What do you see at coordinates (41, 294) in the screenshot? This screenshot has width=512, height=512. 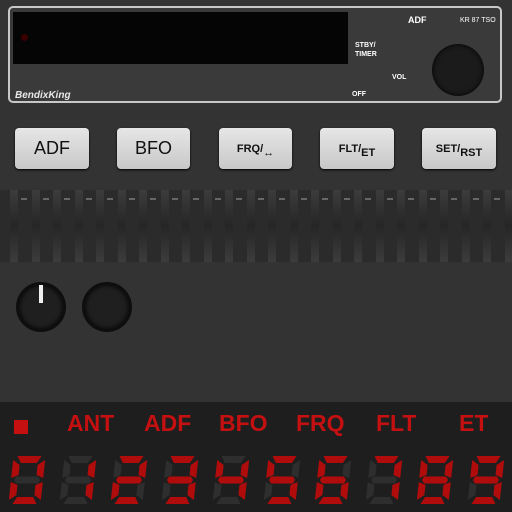 I see `knob-pointer-icon` at bounding box center [41, 294].